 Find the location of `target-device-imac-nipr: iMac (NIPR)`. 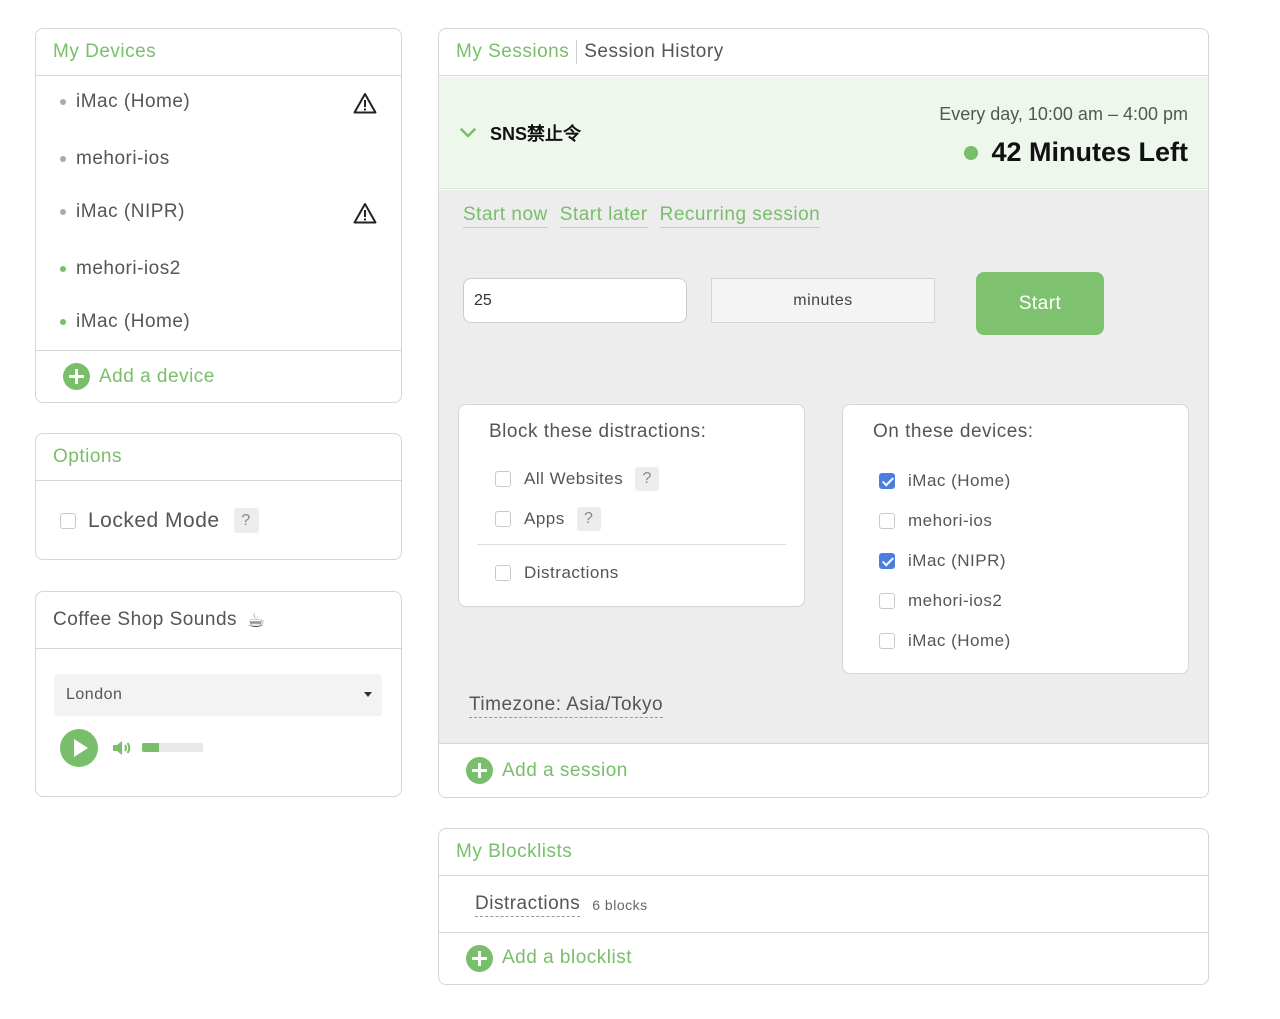

target-device-imac-nipr: iMac (NIPR) is located at coordinates (942, 561).